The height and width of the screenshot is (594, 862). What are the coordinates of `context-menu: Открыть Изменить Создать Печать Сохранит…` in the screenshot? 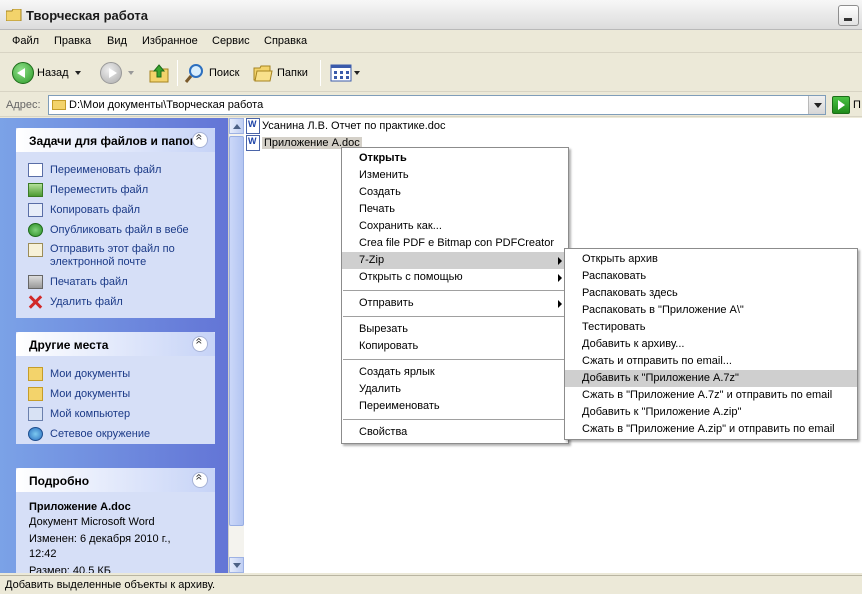 It's located at (455, 295).